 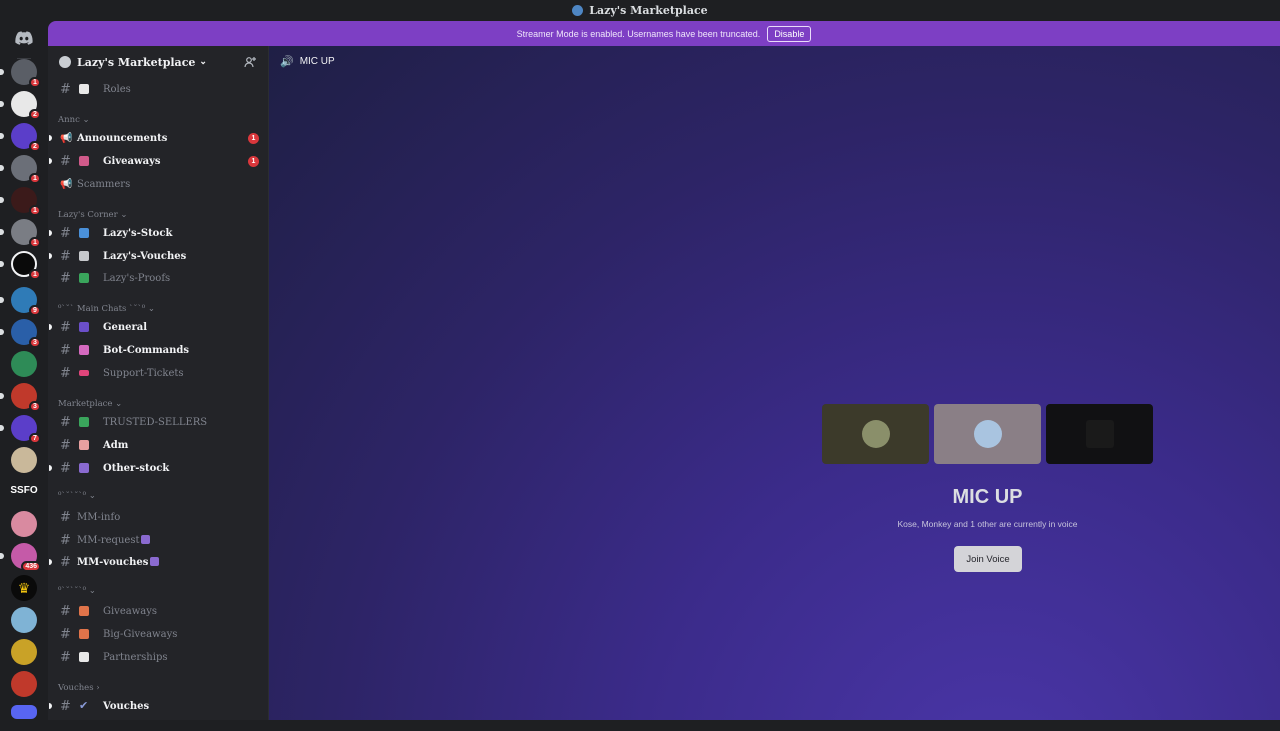 I want to click on channel-announcements: 📢 Announcements 1, so click(x=158, y=138).